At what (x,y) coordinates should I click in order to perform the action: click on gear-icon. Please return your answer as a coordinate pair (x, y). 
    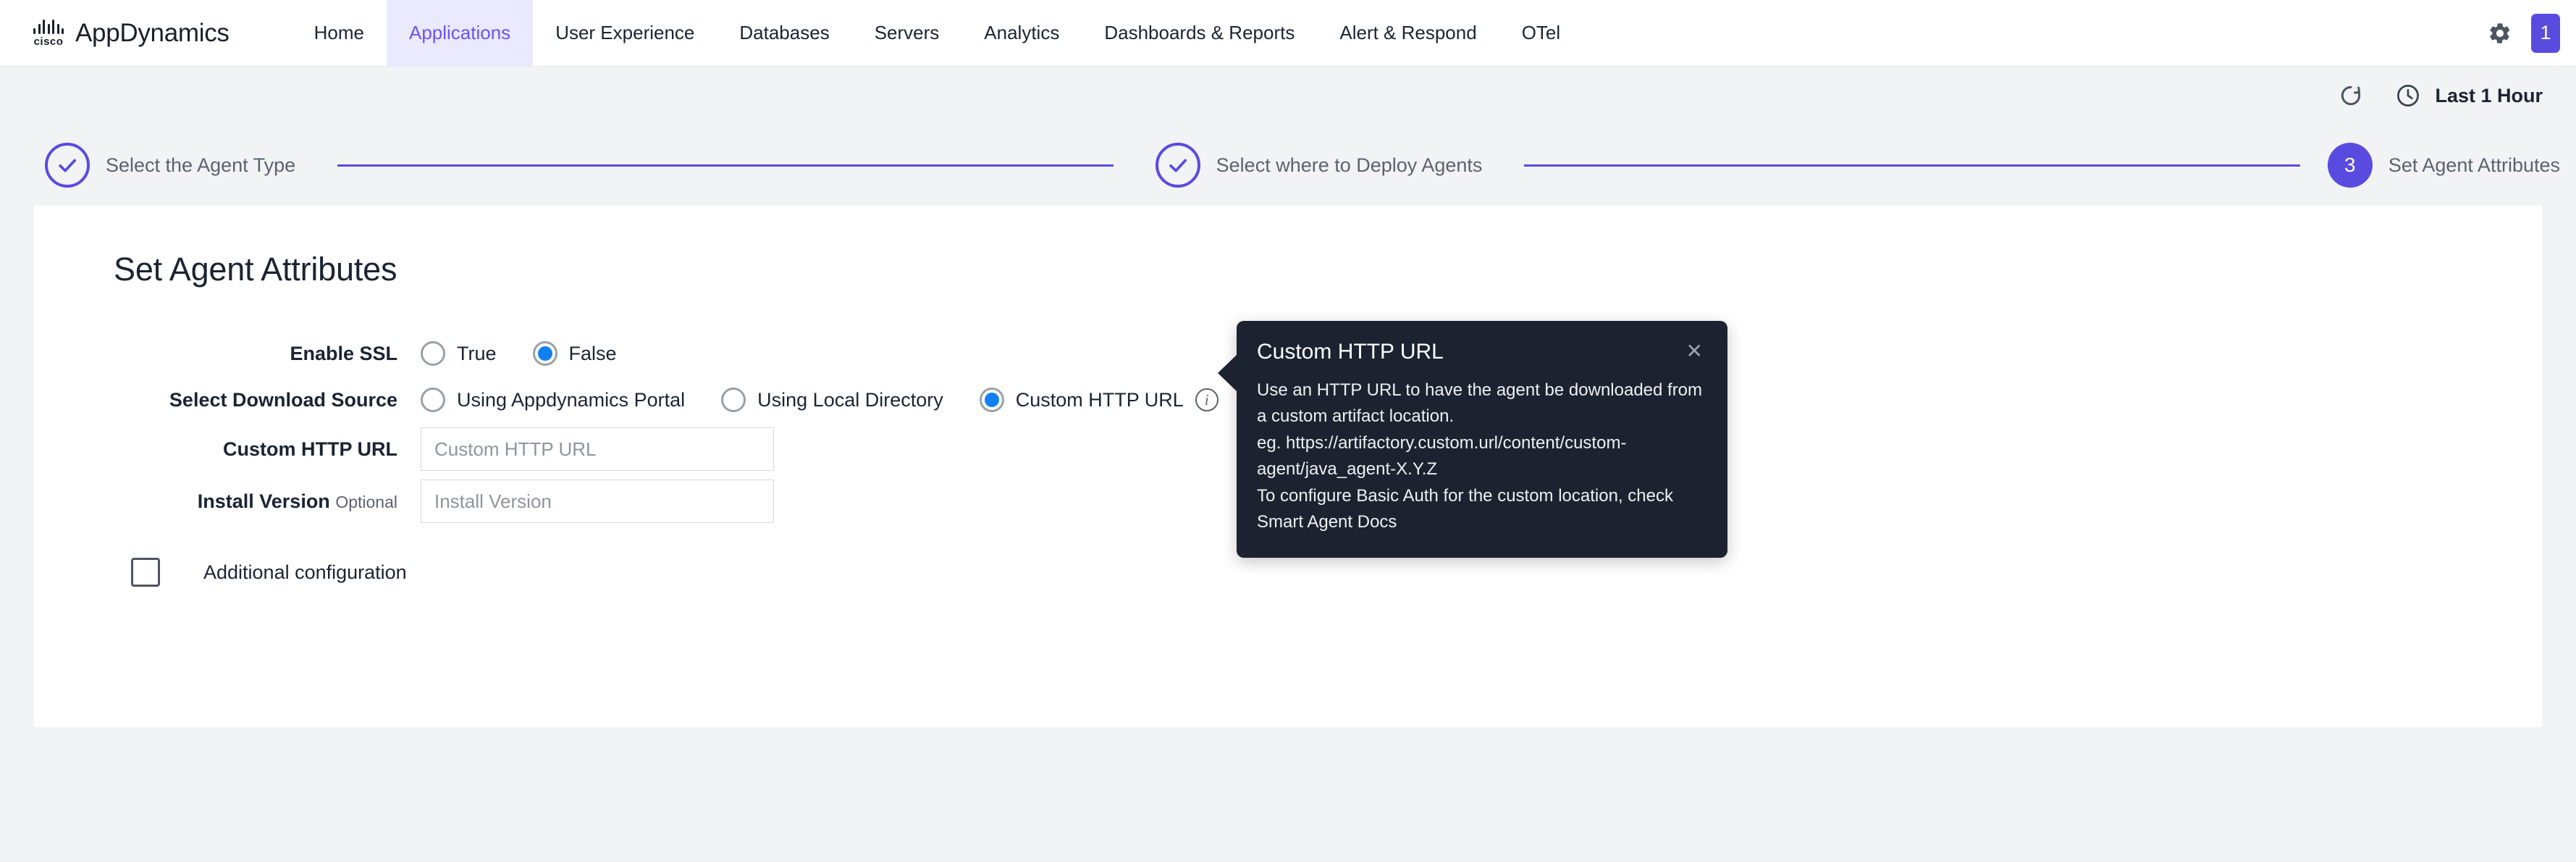
    Looking at the image, I should click on (2500, 33).